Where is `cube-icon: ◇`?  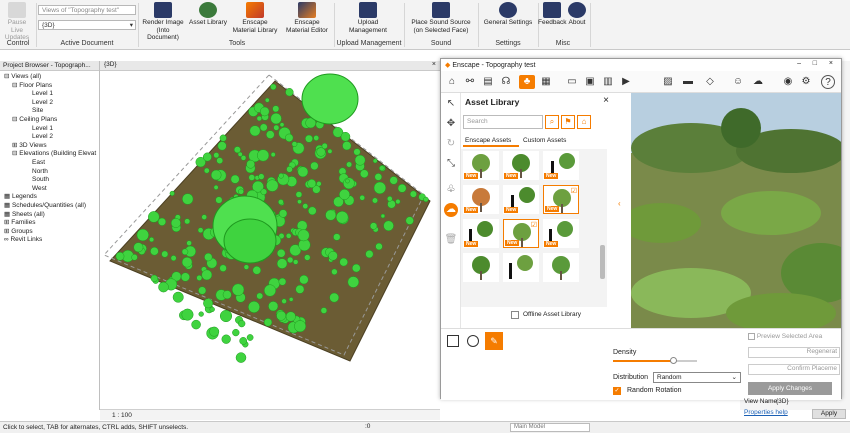 cube-icon: ◇ is located at coordinates (710, 82).